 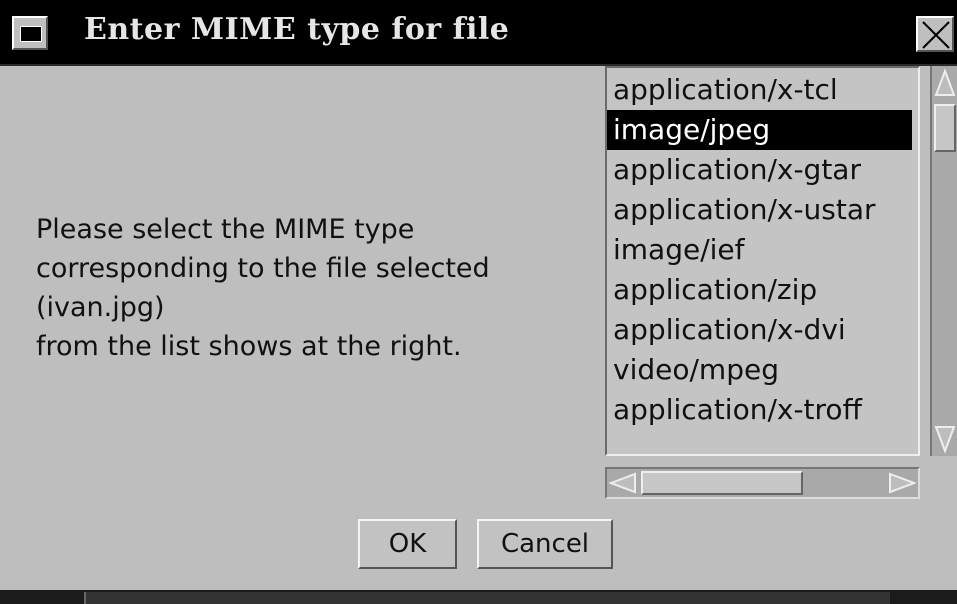 I want to click on title-bar: Enter MIME type for file, so click(x=478, y=33).